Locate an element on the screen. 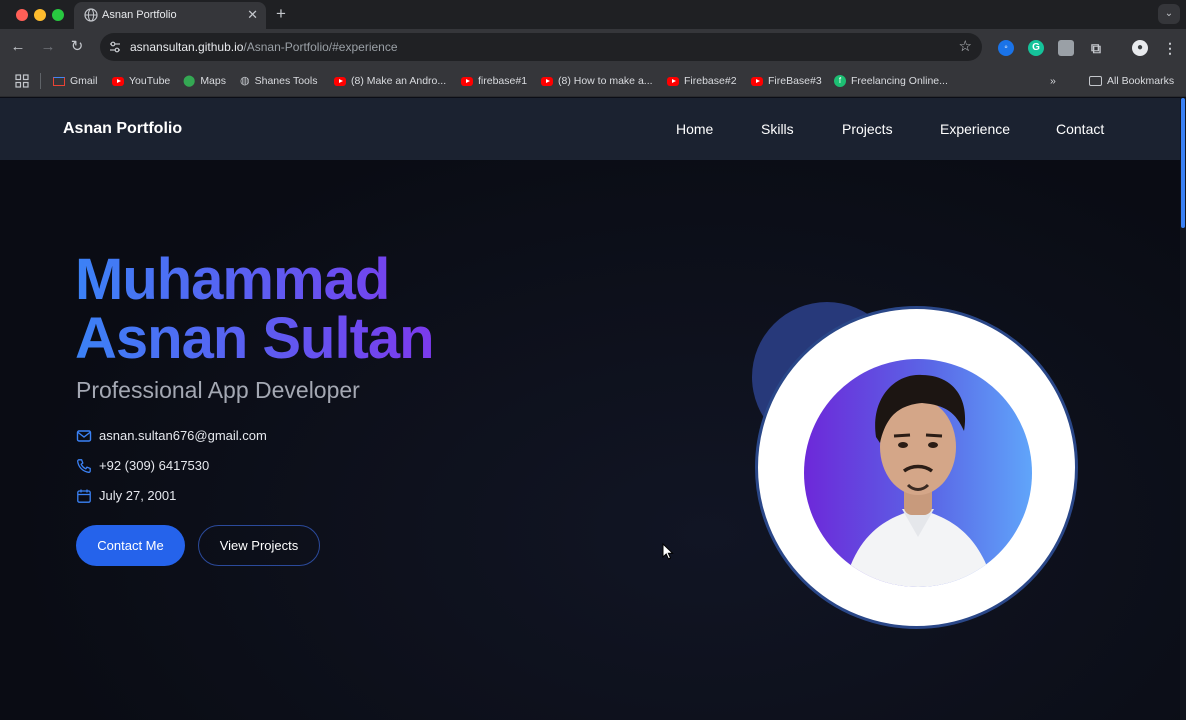 The height and width of the screenshot is (720, 1186). mouse-cursor-icon is located at coordinates (668, 551).